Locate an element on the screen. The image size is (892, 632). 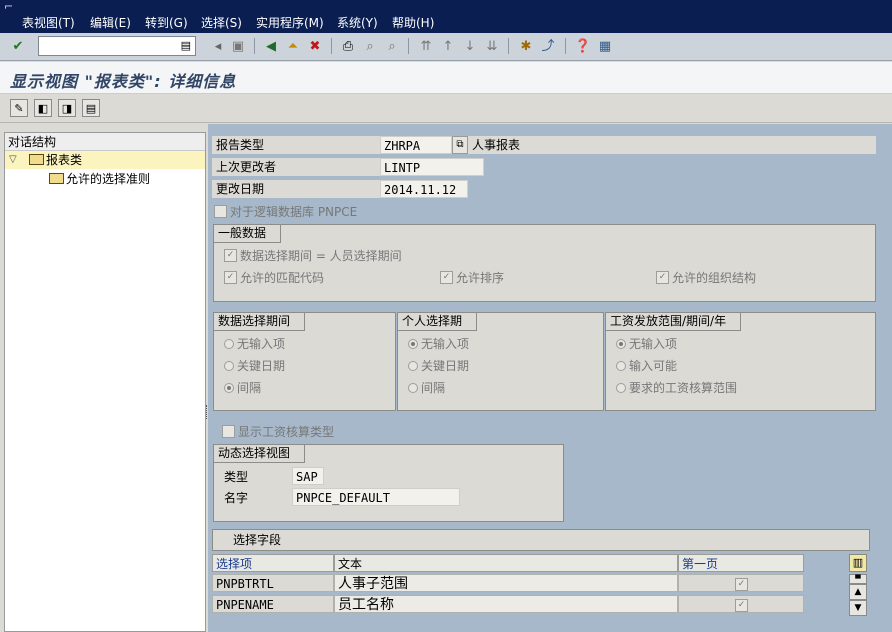
save-icon: ▣ is located at coordinates (238, 46).